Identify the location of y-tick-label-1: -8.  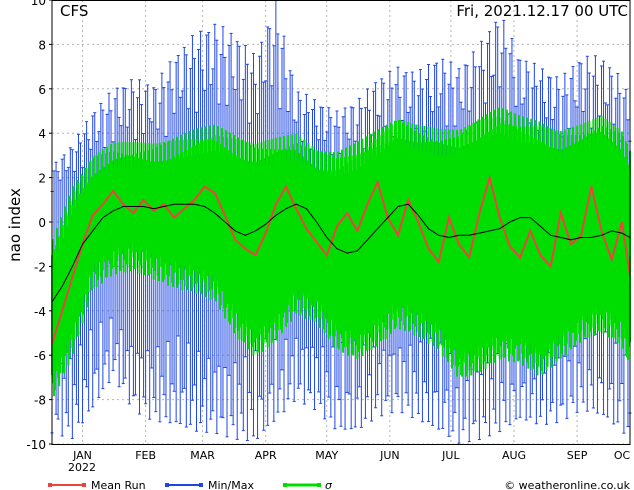
(40, 401).